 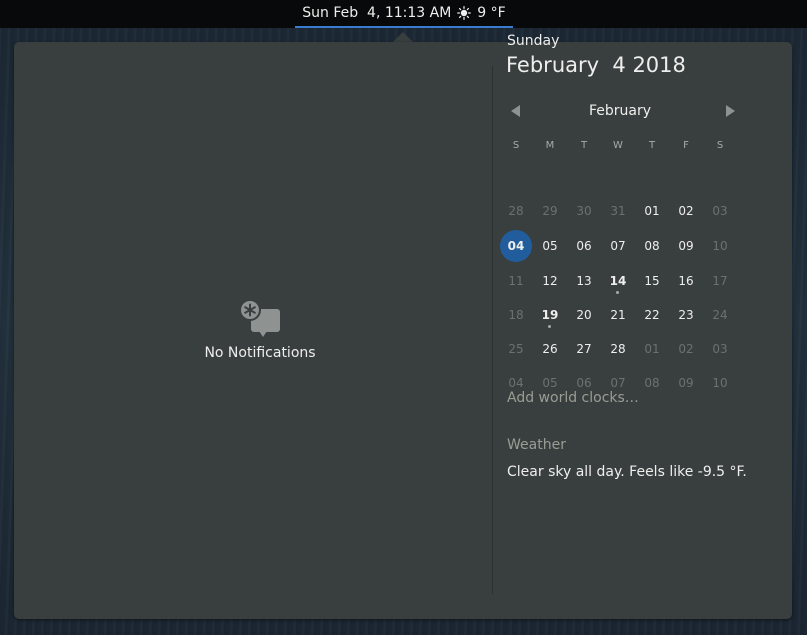 What do you see at coordinates (492, 330) in the screenshot?
I see `divider` at bounding box center [492, 330].